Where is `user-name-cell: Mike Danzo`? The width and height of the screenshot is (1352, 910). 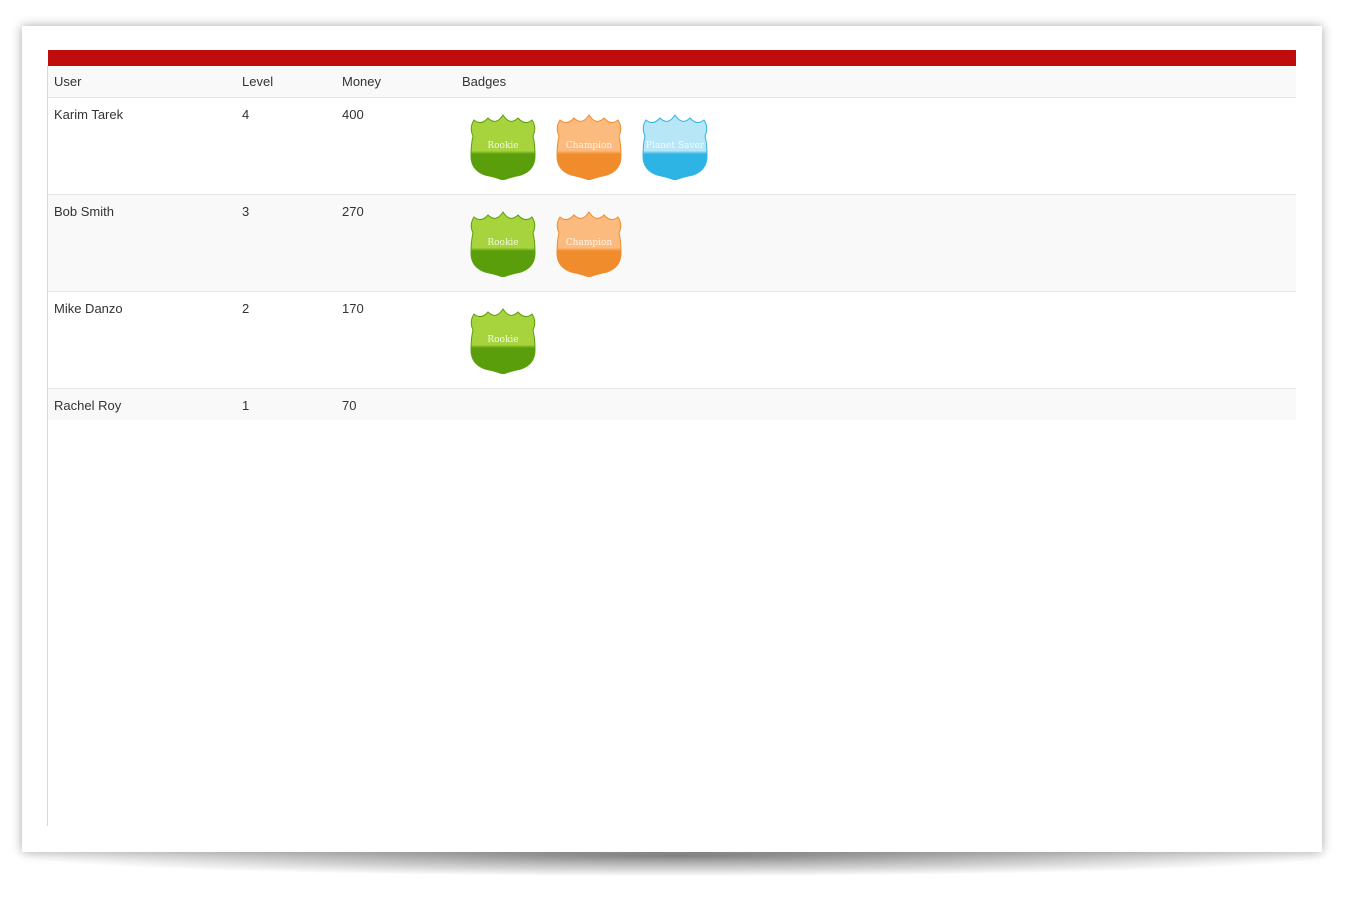
user-name-cell: Mike Danzo is located at coordinates (88, 308).